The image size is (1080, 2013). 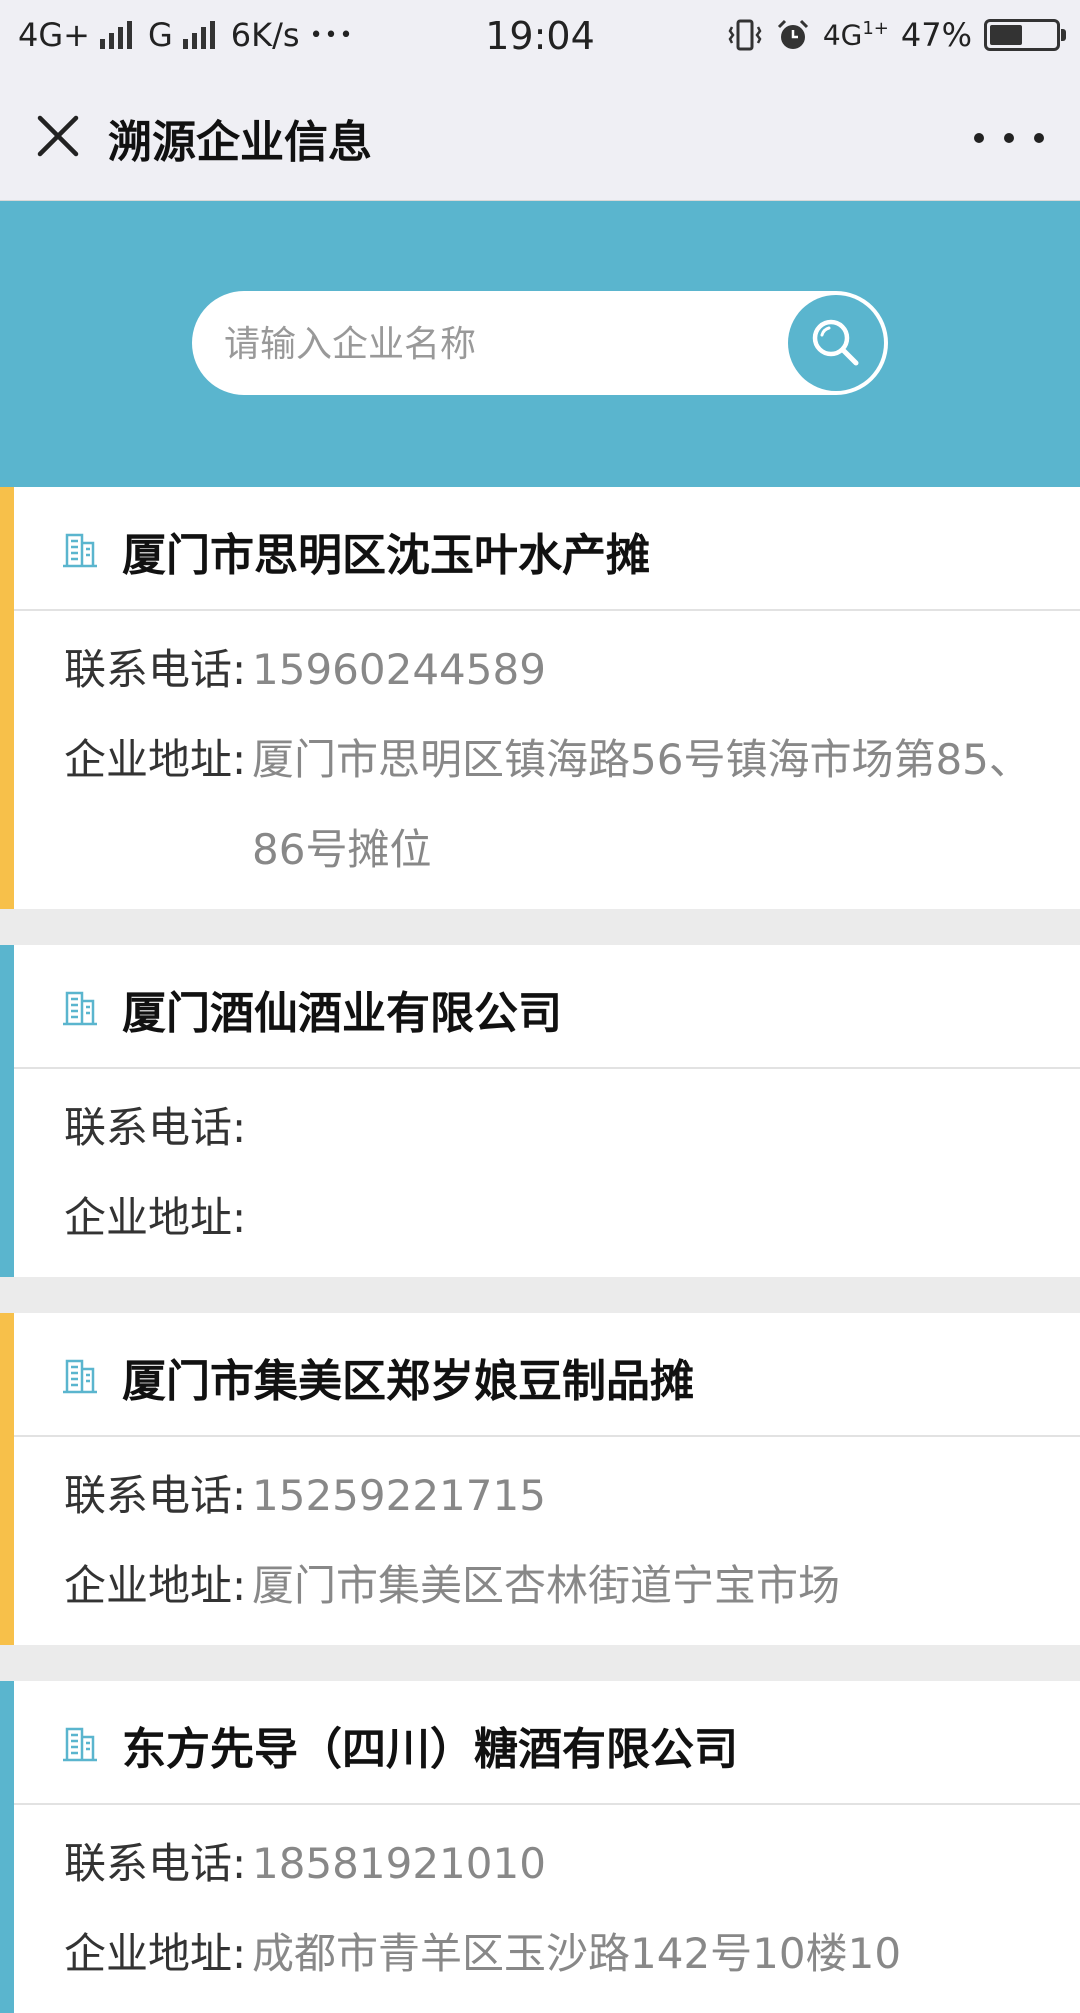 I want to click on card-body: 联系电话: 15259221715 企业地址: 厦门市集美区杏林街道宁宝市场, so click(x=547, y=1541).